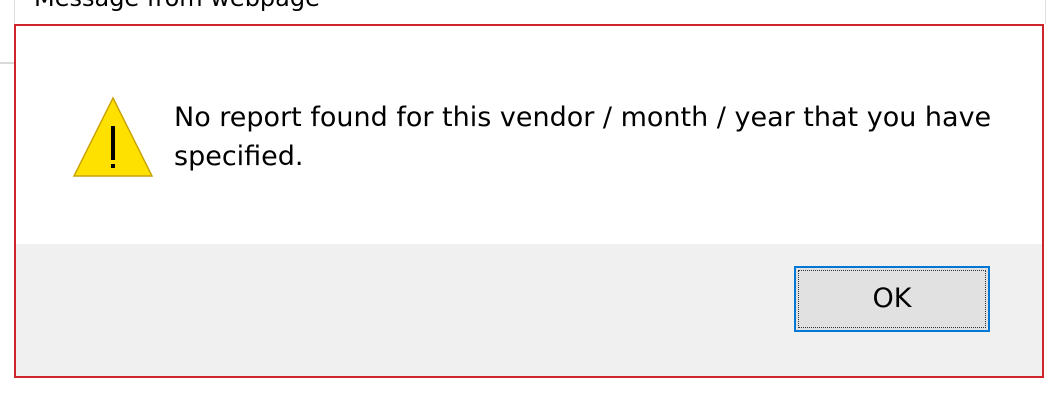  I want to click on dialog-title: Message from webpage, so click(177, 6).